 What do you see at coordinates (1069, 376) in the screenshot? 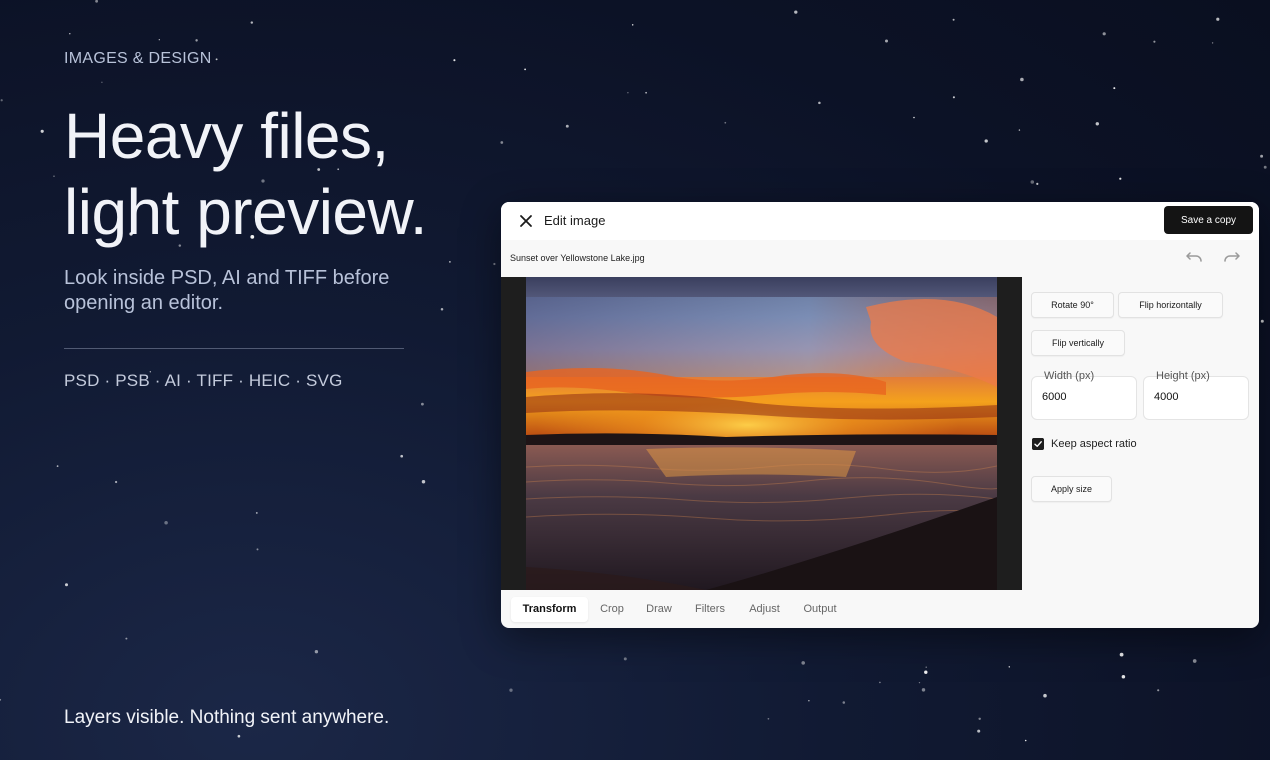
I see `width-label: Width (px)` at bounding box center [1069, 376].